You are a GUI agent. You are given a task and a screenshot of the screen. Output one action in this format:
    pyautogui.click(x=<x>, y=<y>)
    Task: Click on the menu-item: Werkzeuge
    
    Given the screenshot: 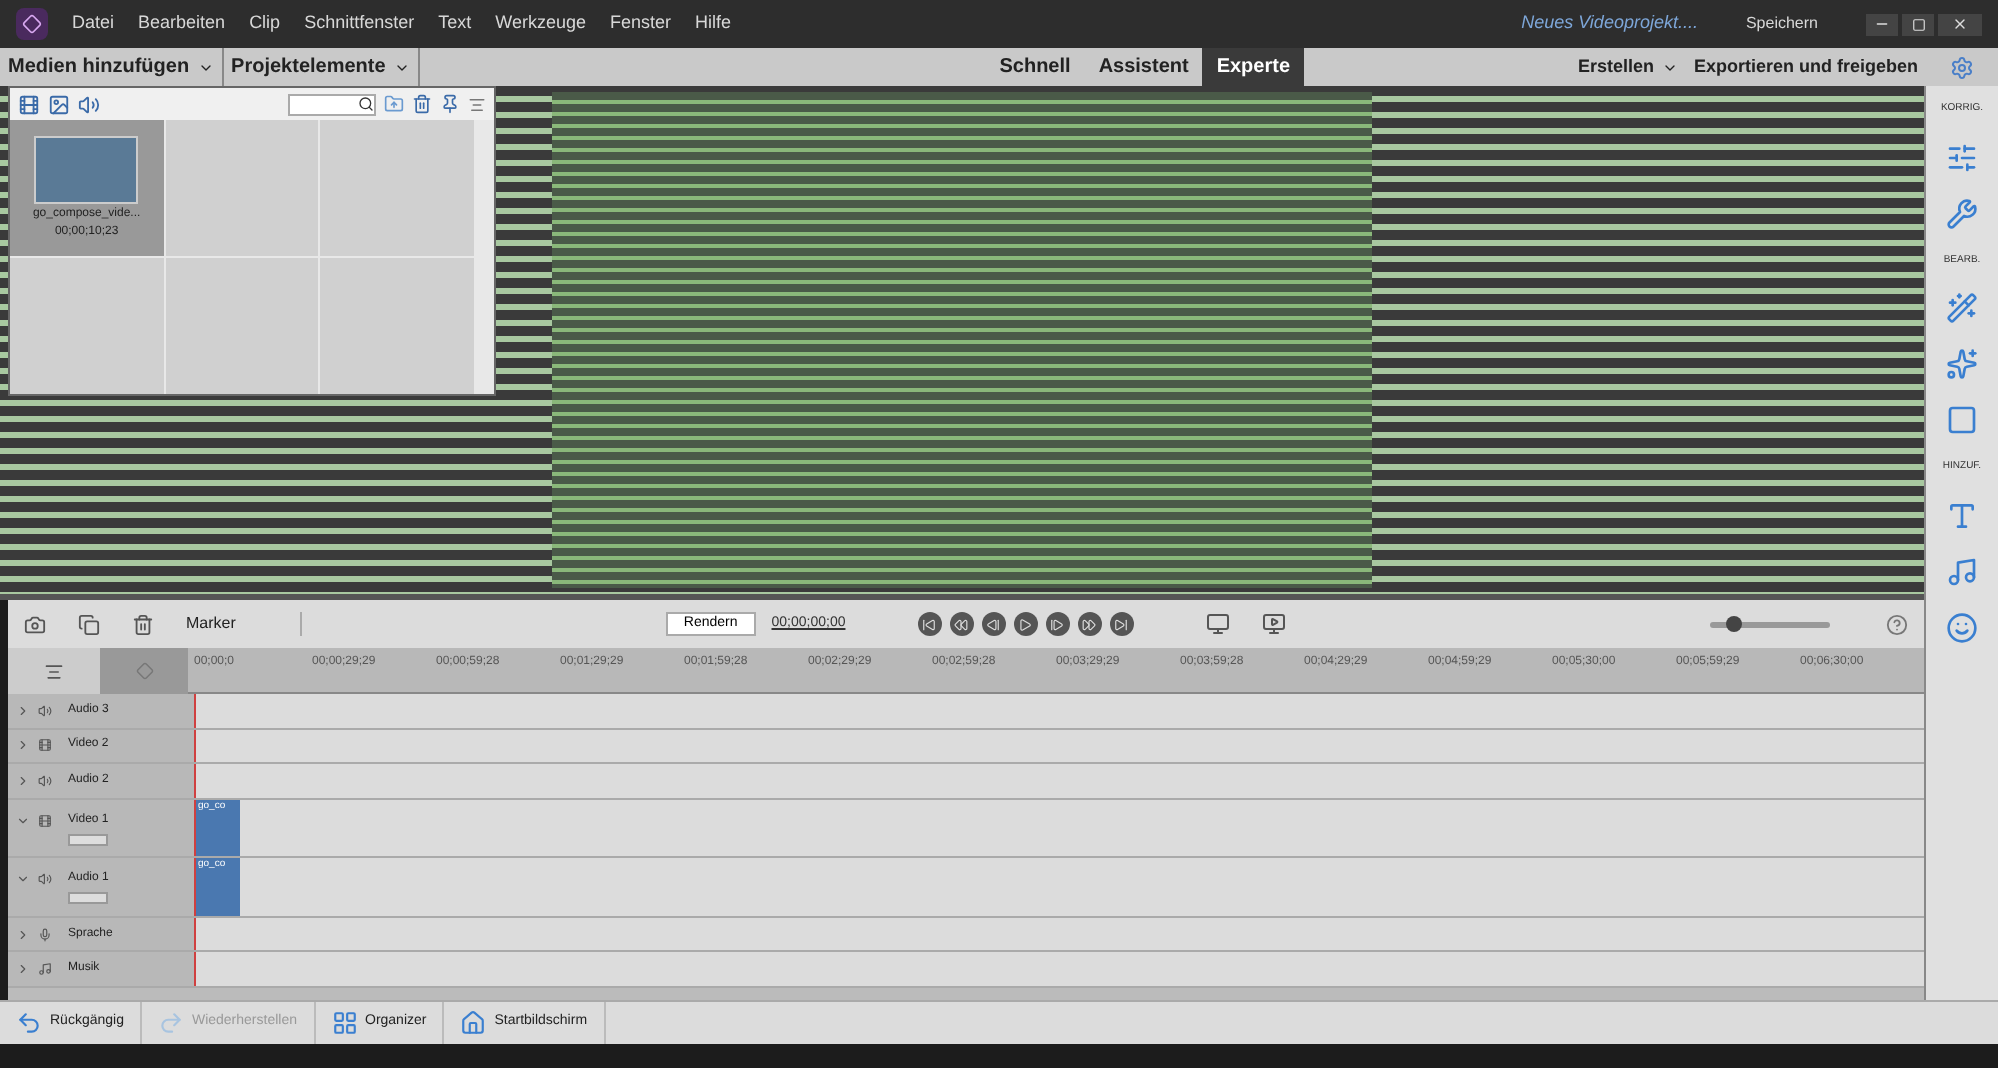 What is the action you would take?
    pyautogui.click(x=540, y=24)
    